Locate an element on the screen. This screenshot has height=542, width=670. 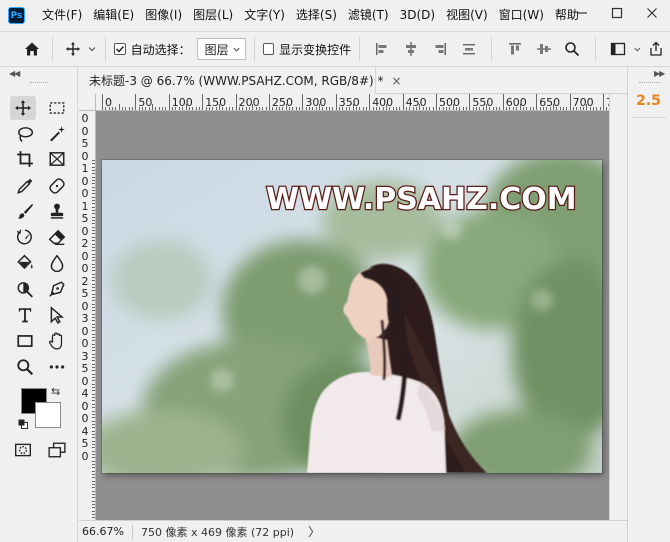
type-tool is located at coordinates (25, 315).